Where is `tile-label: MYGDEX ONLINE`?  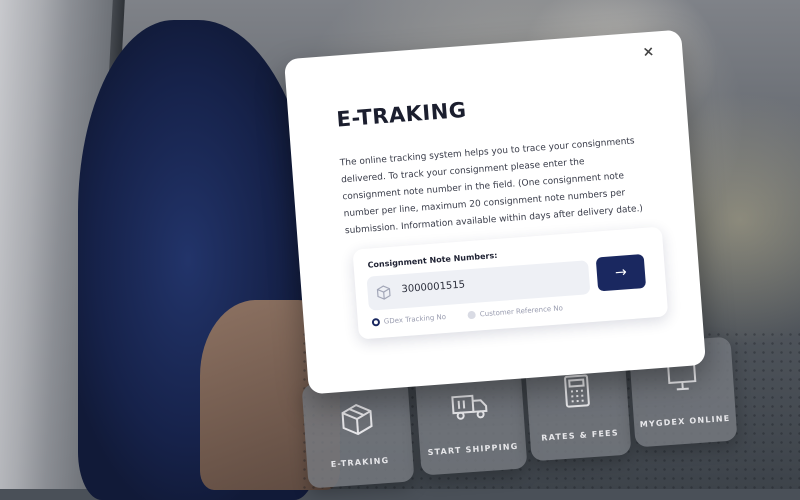
tile-label: MYGDEX ONLINE is located at coordinates (685, 421).